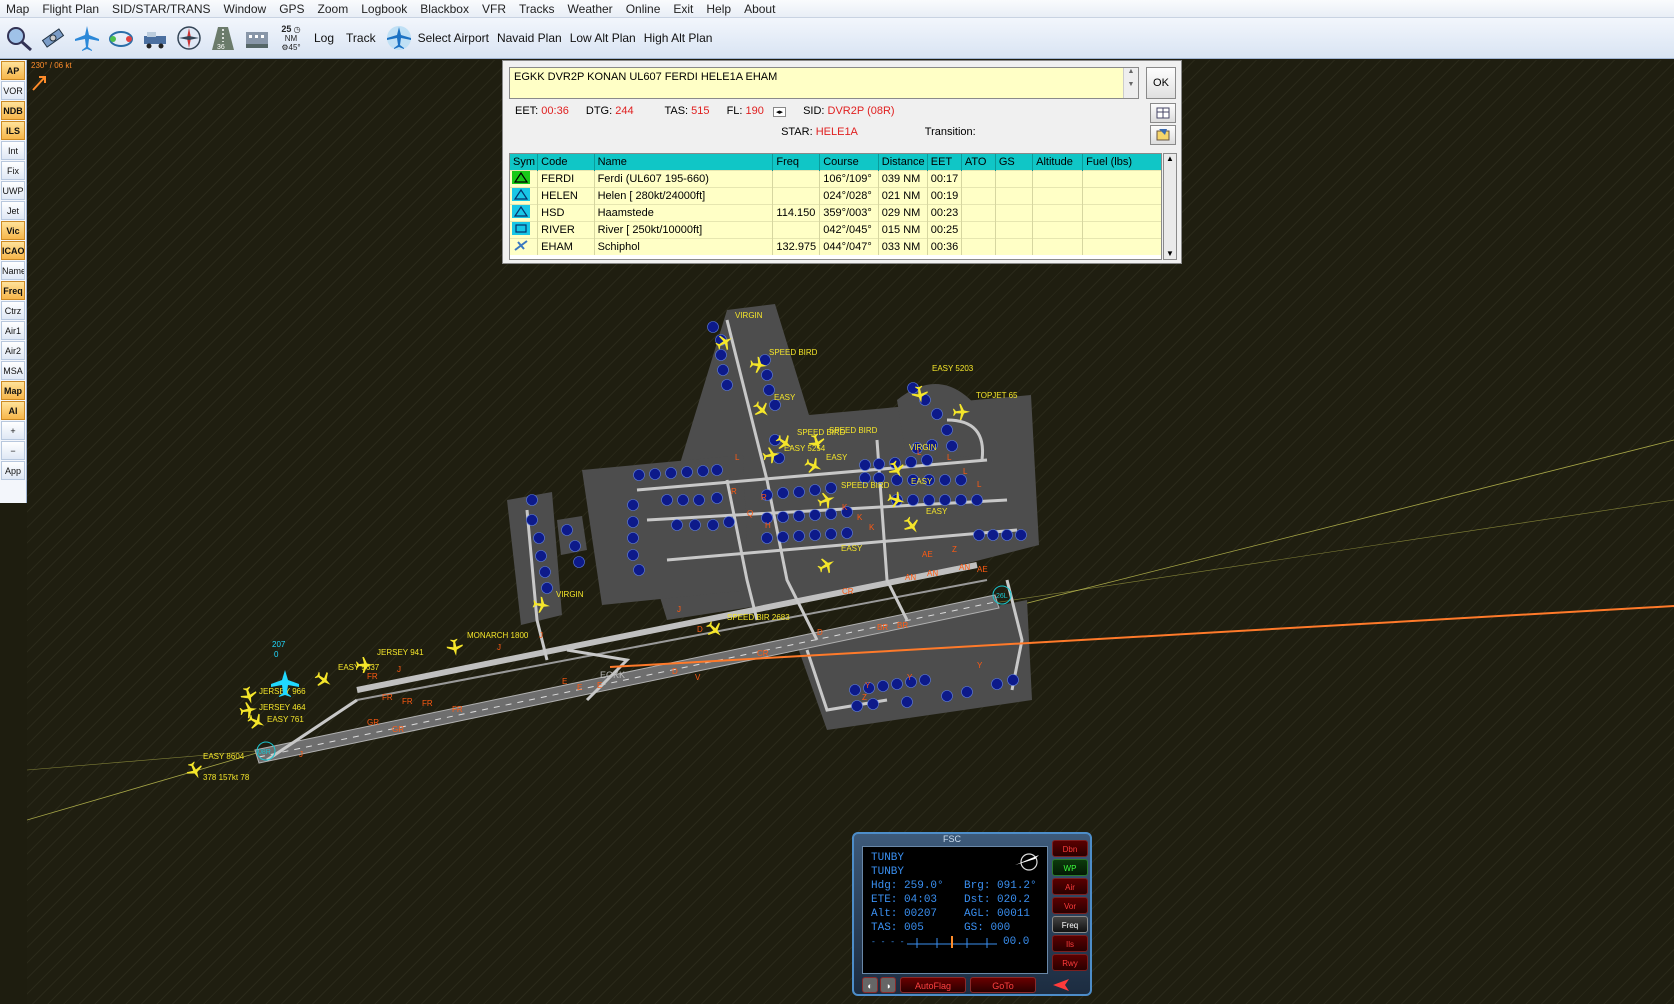 The height and width of the screenshot is (1004, 1674). I want to click on menu-item-map: Map, so click(18, 9).